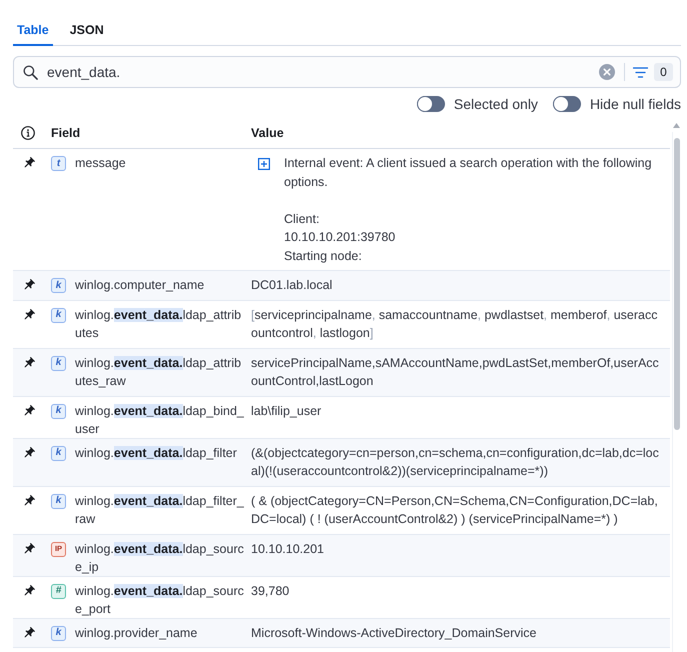 This screenshot has height=652, width=687. I want to click on scrollbar-thumb, so click(677, 284).